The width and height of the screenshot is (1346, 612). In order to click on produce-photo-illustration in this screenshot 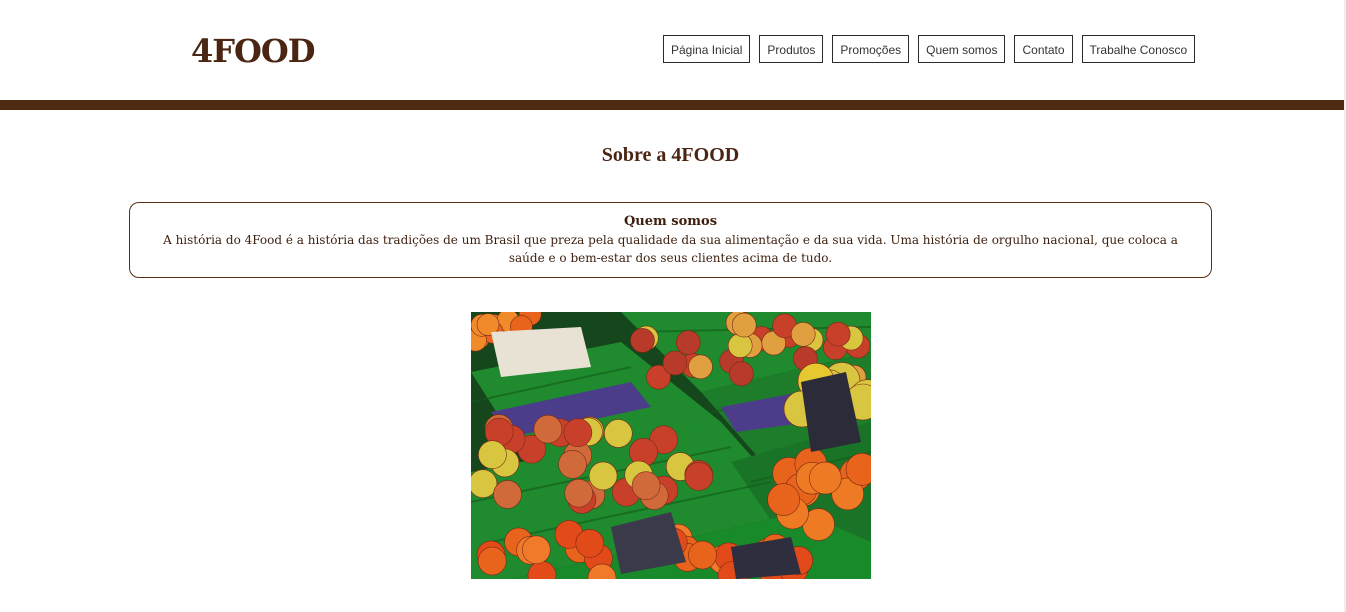, I will do `click(671, 445)`.